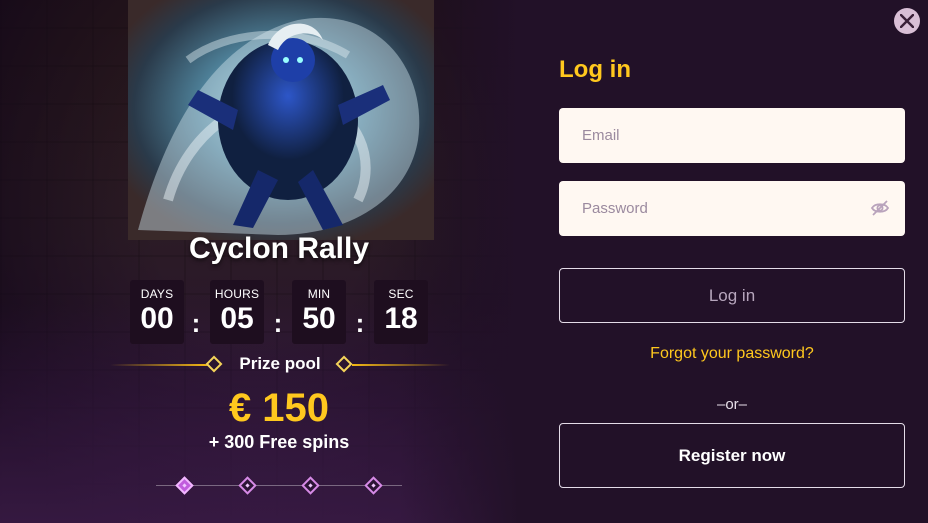 This screenshot has width=928, height=523. I want to click on countdown-seconds-value: 18, so click(401, 318).